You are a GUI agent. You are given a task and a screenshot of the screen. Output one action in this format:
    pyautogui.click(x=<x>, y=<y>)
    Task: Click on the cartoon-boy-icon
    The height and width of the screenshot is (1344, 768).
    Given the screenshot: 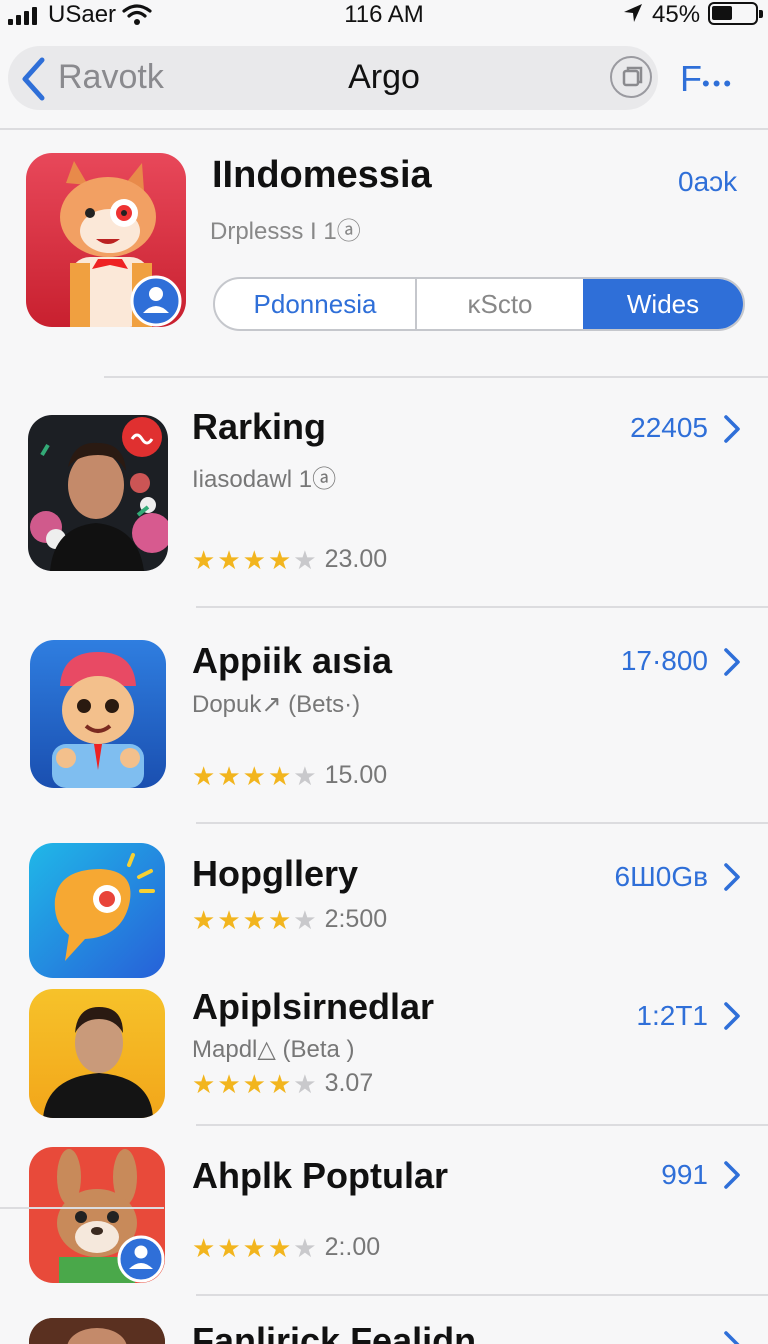 What is the action you would take?
    pyautogui.click(x=98, y=714)
    